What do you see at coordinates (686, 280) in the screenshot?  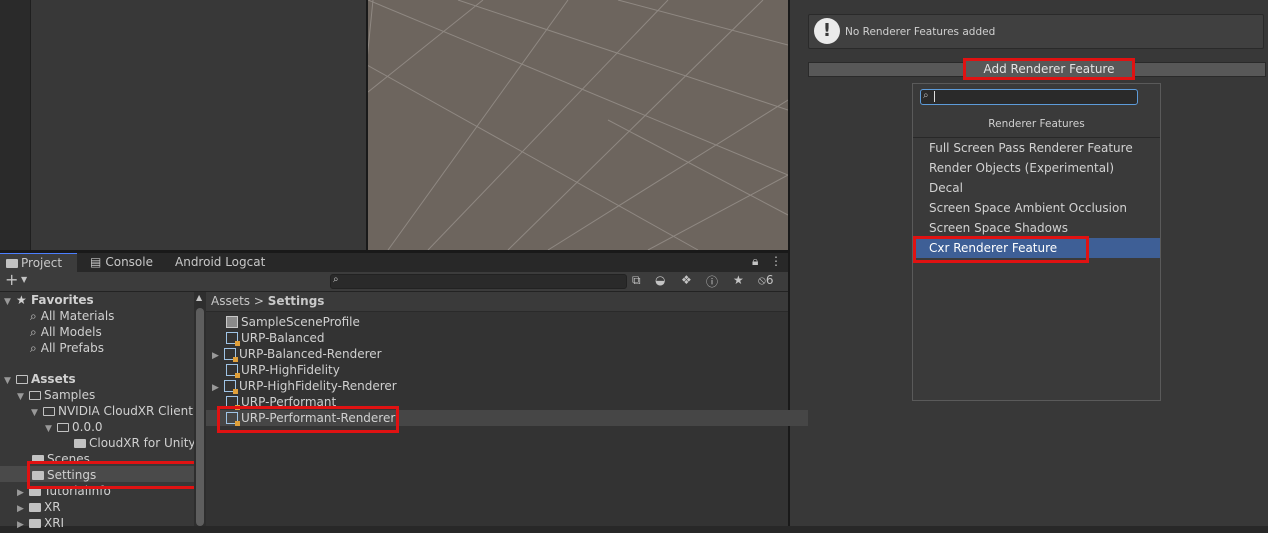 I see `label-tag-icon: ❖` at bounding box center [686, 280].